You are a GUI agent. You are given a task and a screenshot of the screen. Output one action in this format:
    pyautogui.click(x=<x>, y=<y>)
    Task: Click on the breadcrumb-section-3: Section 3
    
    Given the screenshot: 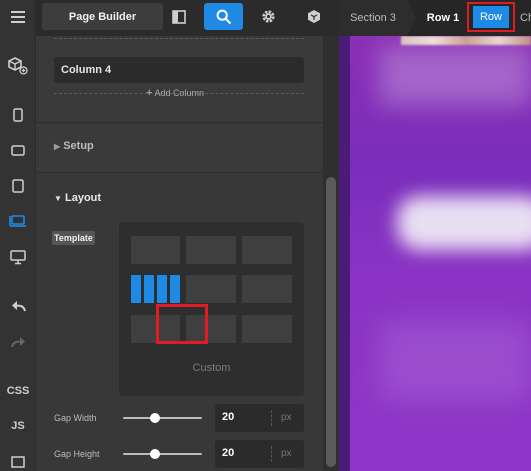 What is the action you would take?
    pyautogui.click(x=373, y=18)
    